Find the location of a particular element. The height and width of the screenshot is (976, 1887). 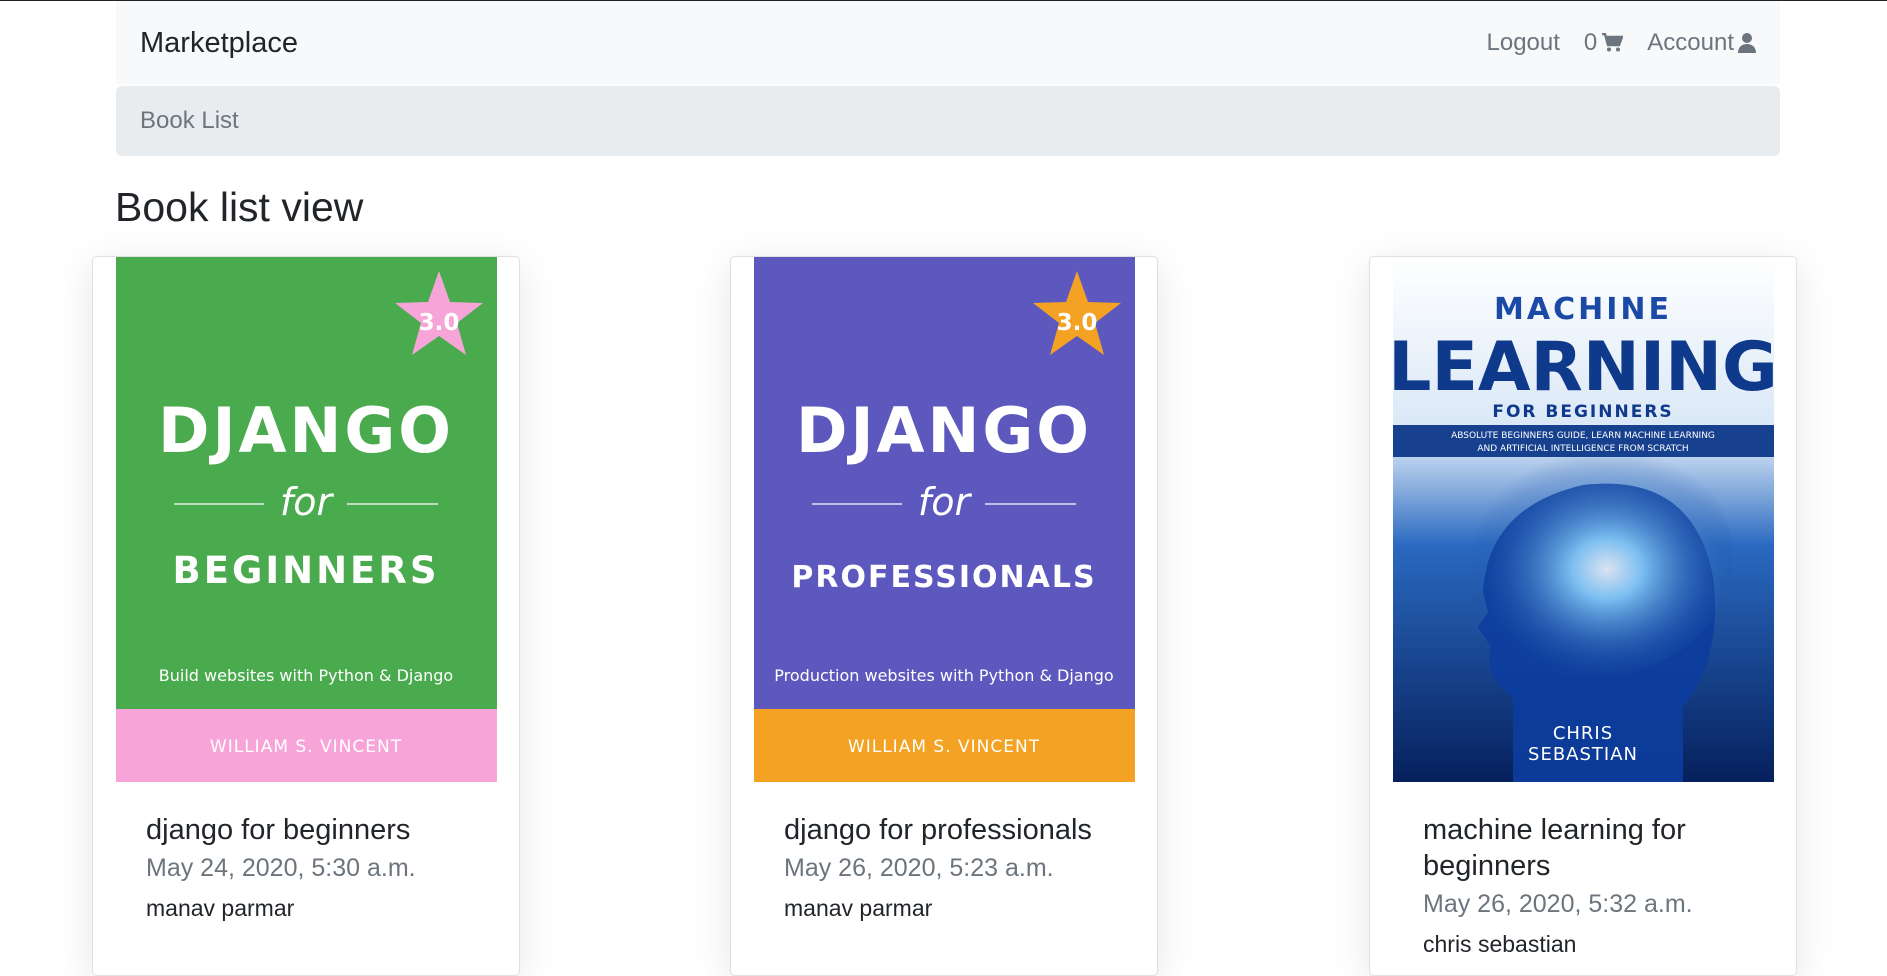

cover-author-2: SEBASTIAN is located at coordinates (1583, 754).